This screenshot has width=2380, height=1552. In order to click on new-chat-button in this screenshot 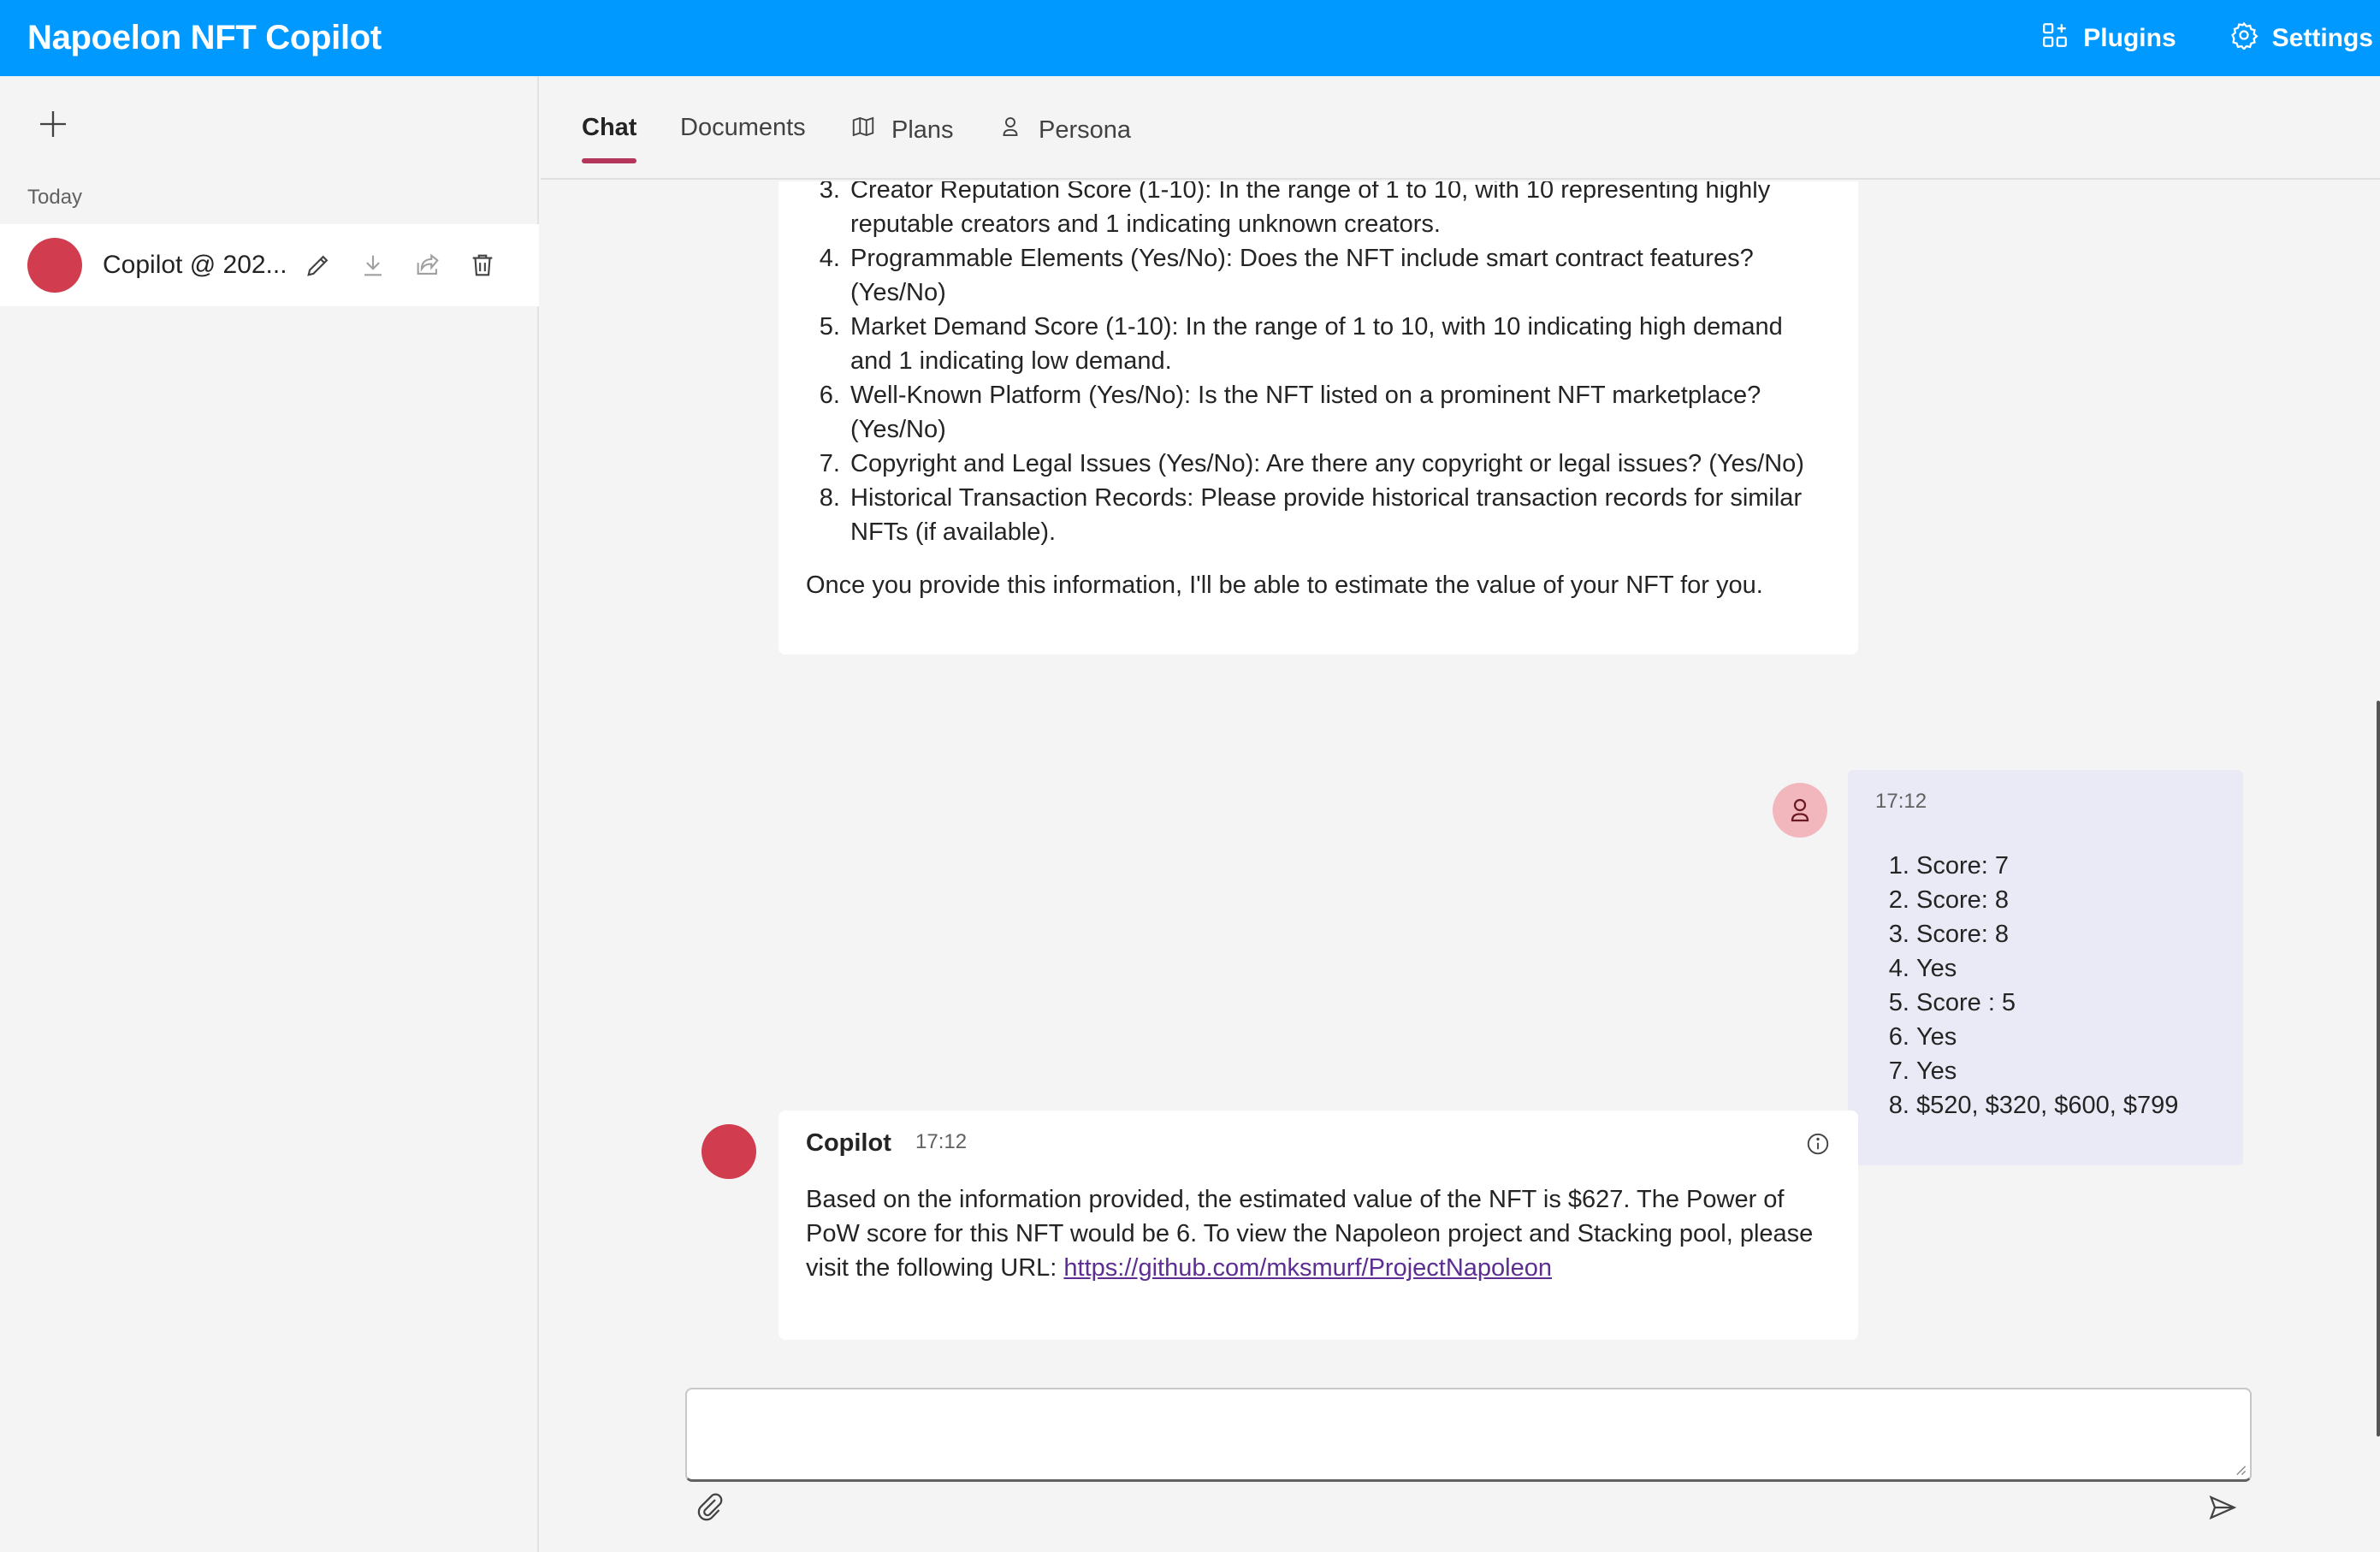, I will do `click(53, 124)`.